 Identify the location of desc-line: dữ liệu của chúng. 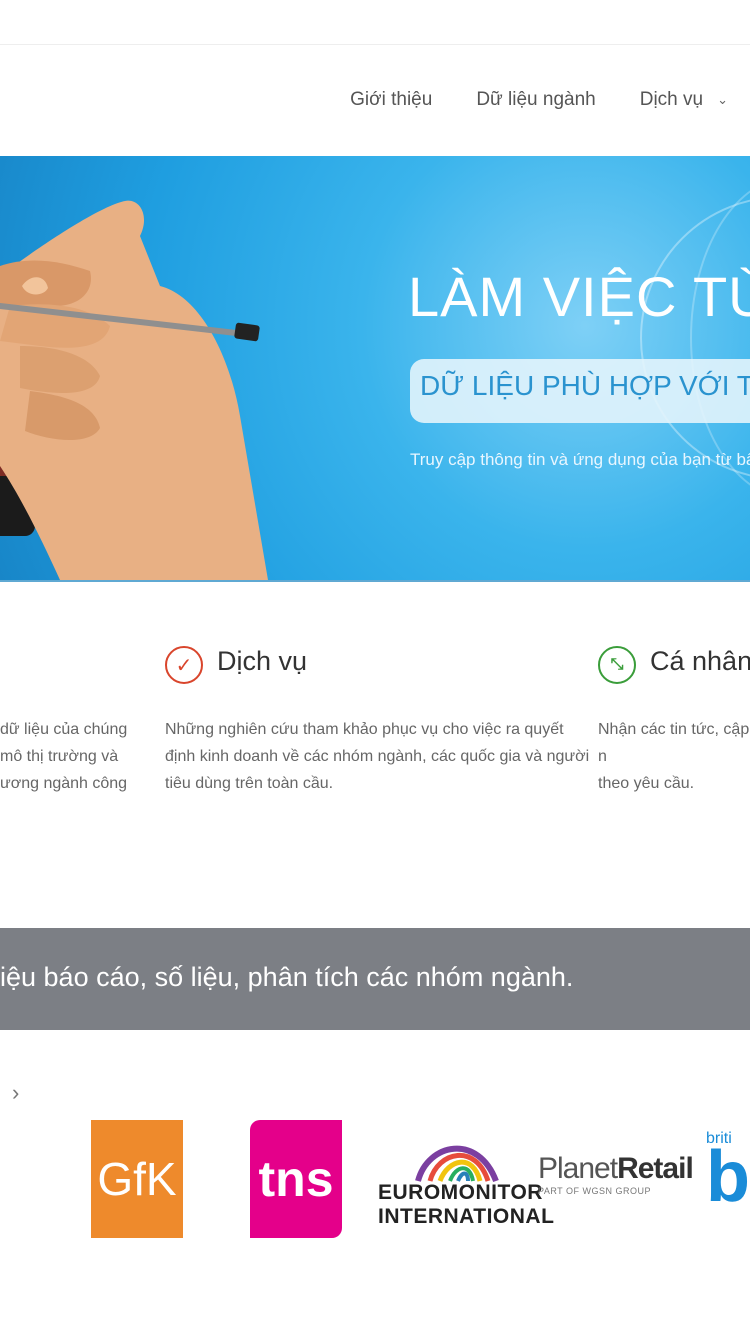
(64, 729).